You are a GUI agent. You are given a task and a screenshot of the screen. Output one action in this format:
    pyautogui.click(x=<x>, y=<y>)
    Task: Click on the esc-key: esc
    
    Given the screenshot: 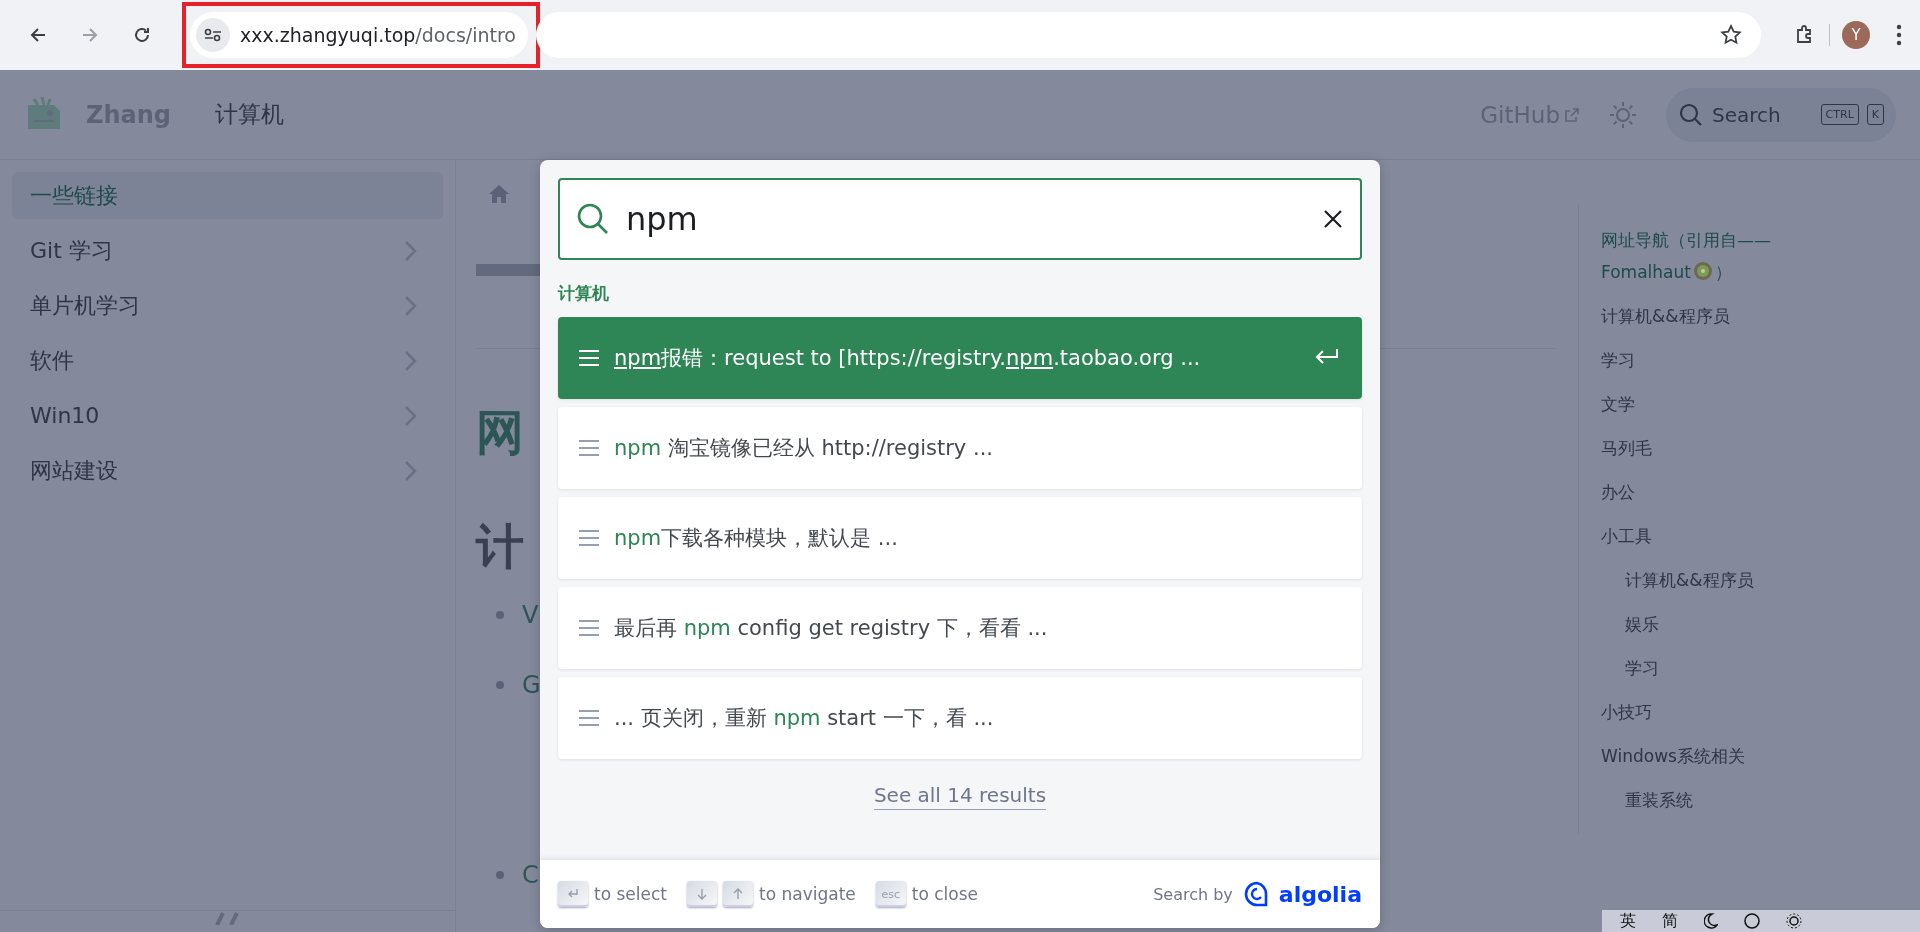 What is the action you would take?
    pyautogui.click(x=890, y=894)
    